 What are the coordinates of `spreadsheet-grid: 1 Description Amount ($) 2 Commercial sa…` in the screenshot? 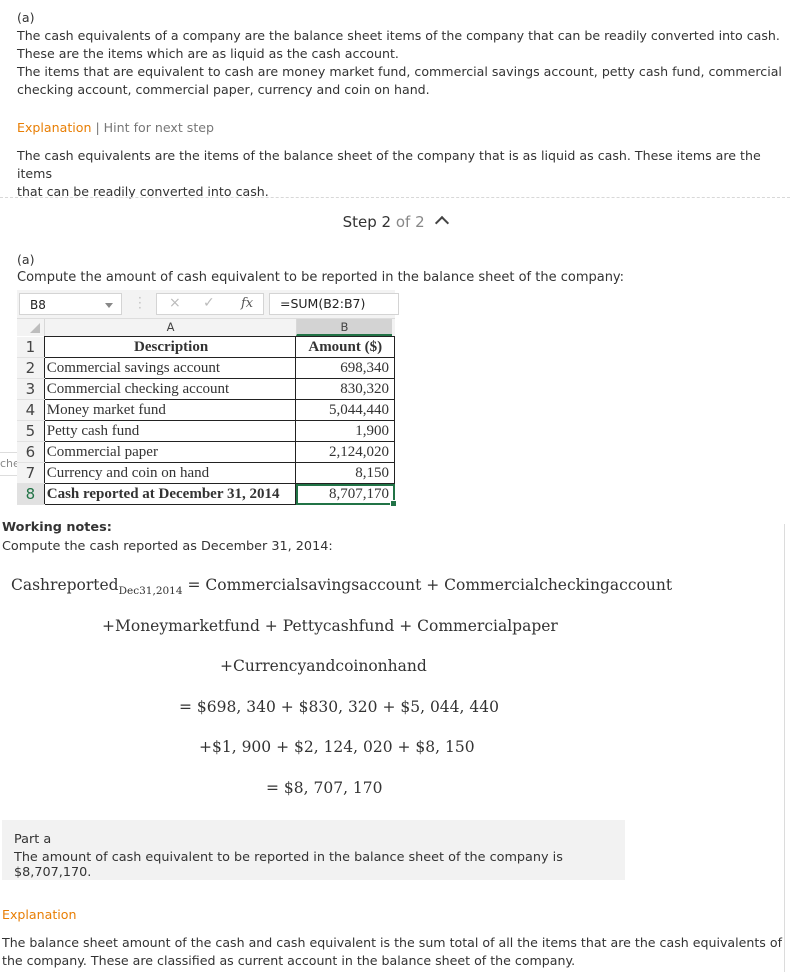 It's located at (207, 421).